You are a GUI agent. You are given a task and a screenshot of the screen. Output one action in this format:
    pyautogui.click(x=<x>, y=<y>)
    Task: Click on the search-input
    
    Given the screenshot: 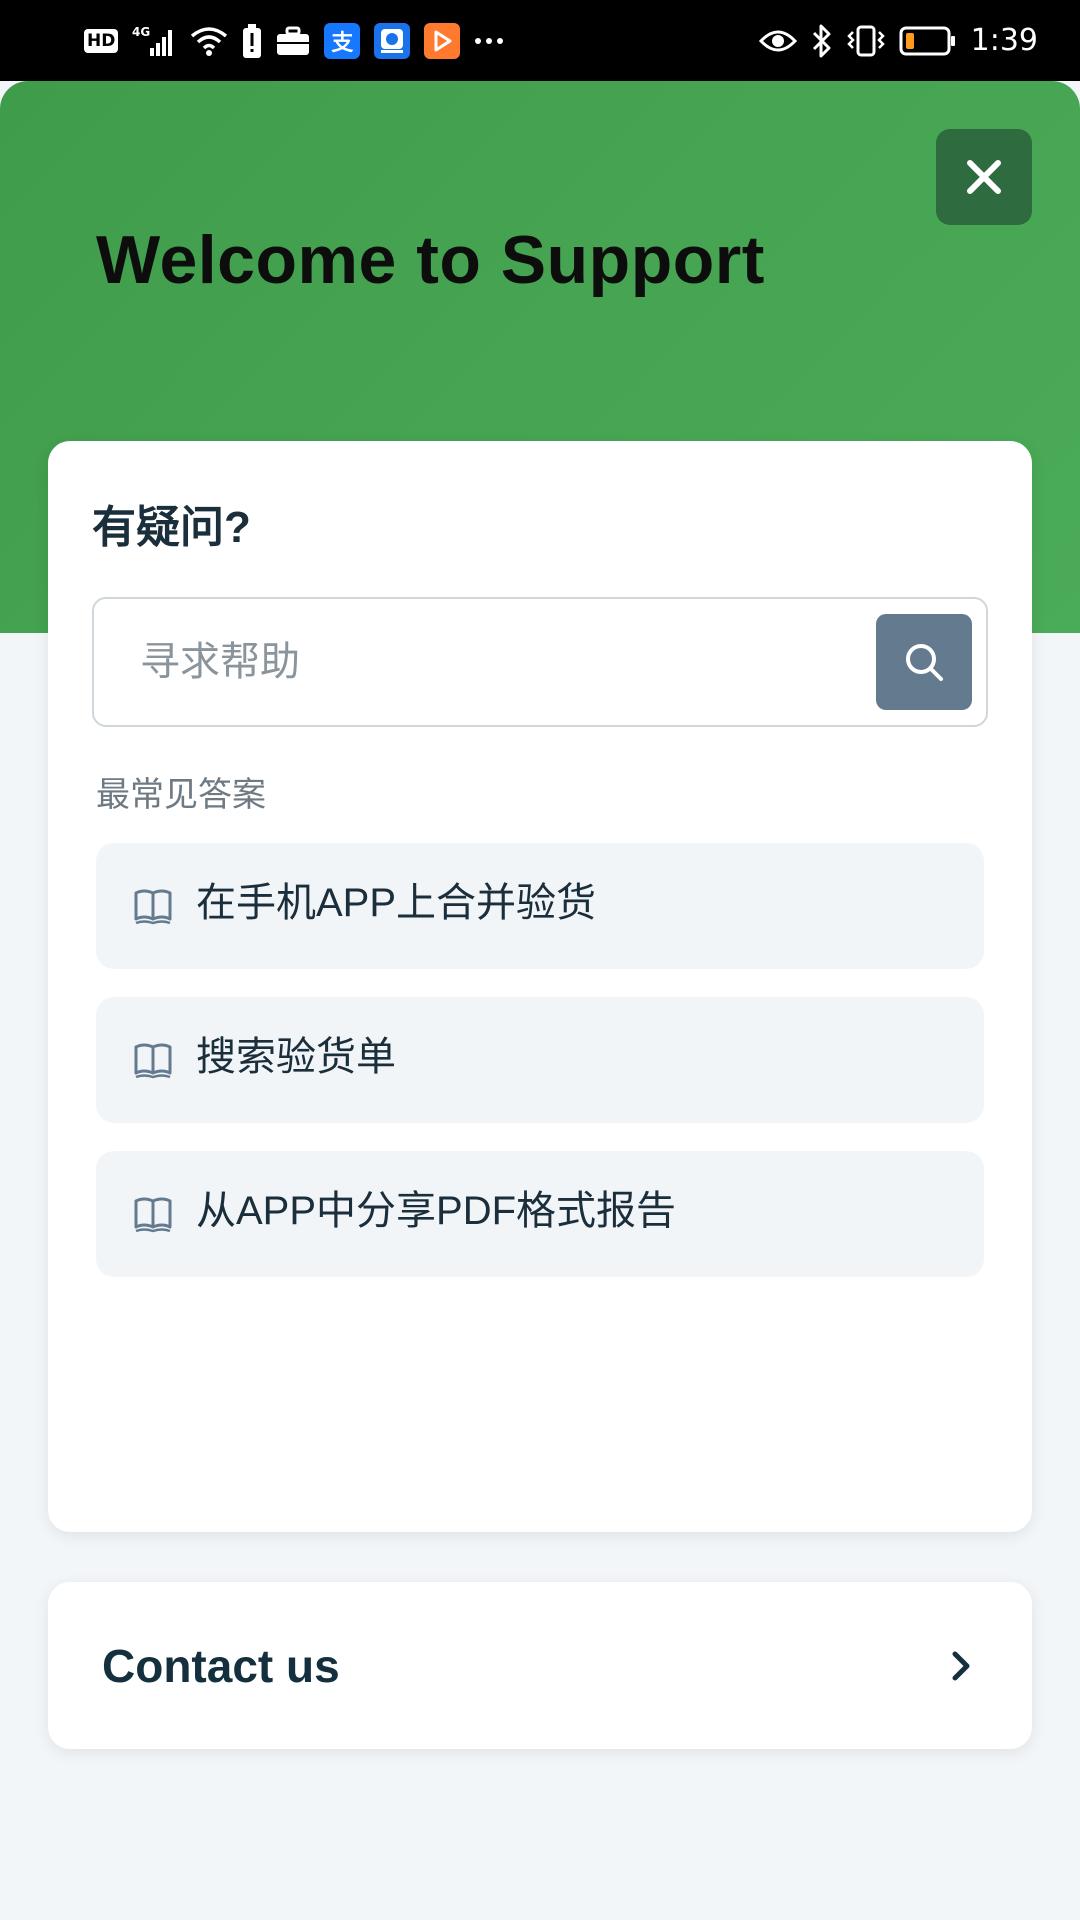 What is the action you would take?
    pyautogui.click(x=507, y=662)
    